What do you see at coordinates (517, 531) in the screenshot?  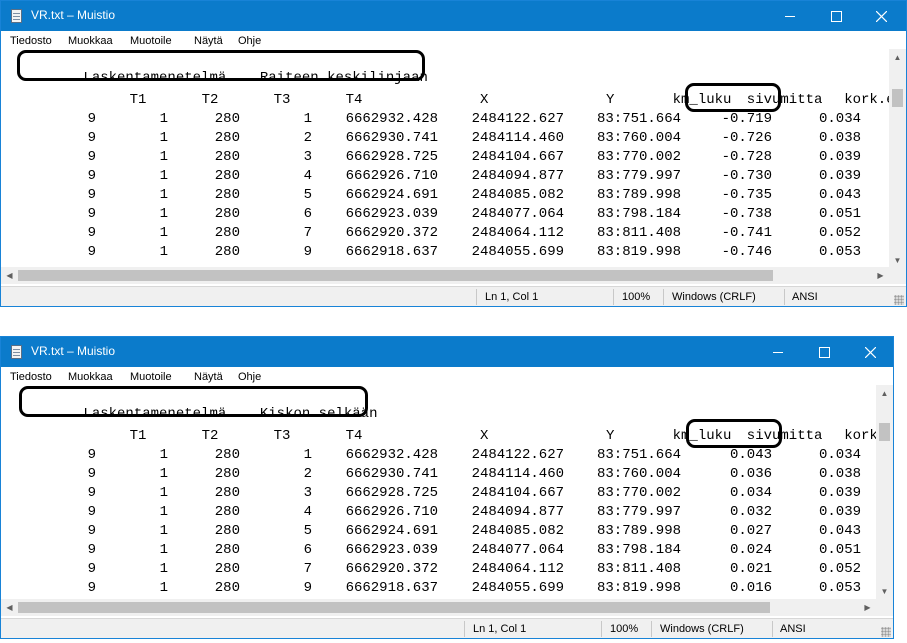 I see `cell-y: 2484085.082` at bounding box center [517, 531].